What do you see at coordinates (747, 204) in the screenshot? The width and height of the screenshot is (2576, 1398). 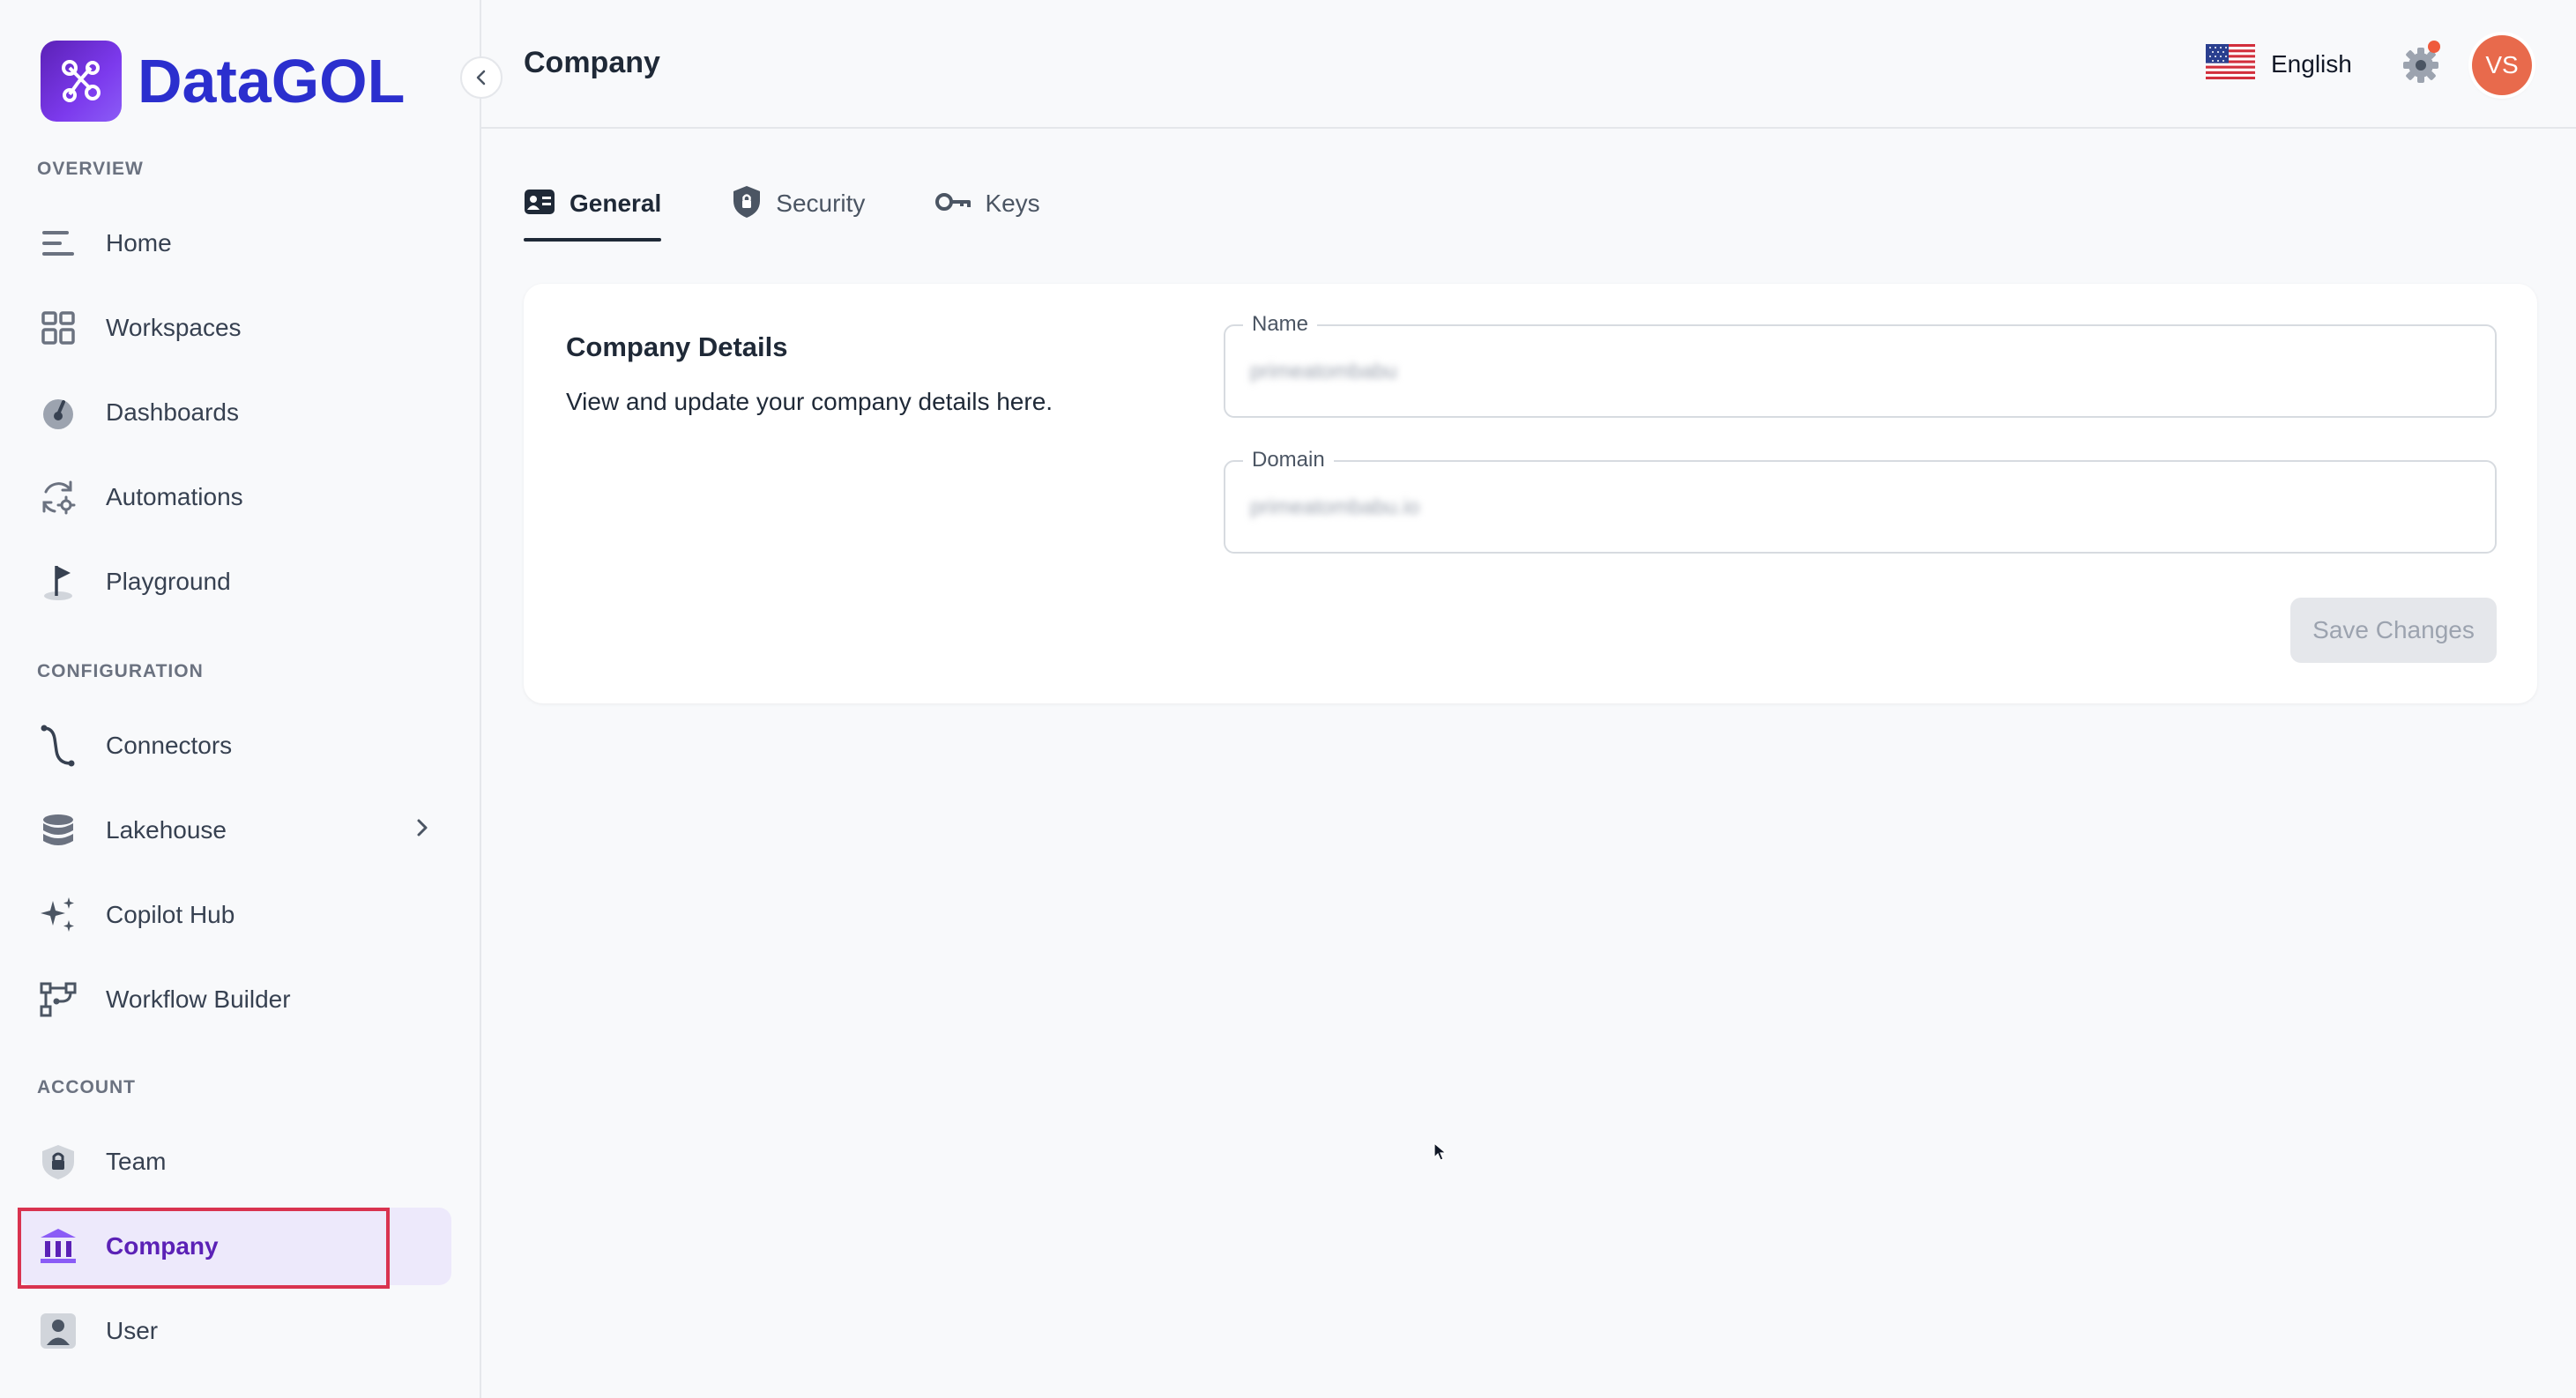 I see `shield-icon` at bounding box center [747, 204].